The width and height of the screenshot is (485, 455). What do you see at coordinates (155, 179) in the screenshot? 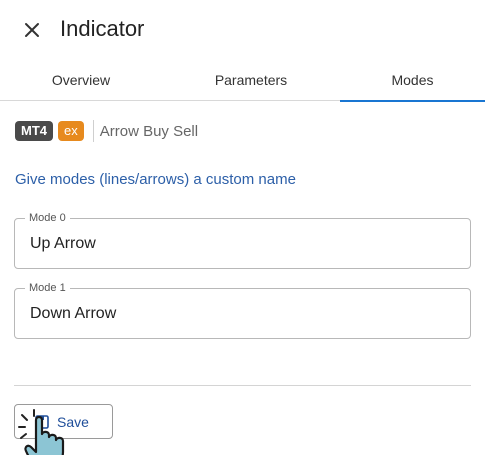
I see `custom-name-help-link: Give modes (lines/arrows) a custom name` at bounding box center [155, 179].